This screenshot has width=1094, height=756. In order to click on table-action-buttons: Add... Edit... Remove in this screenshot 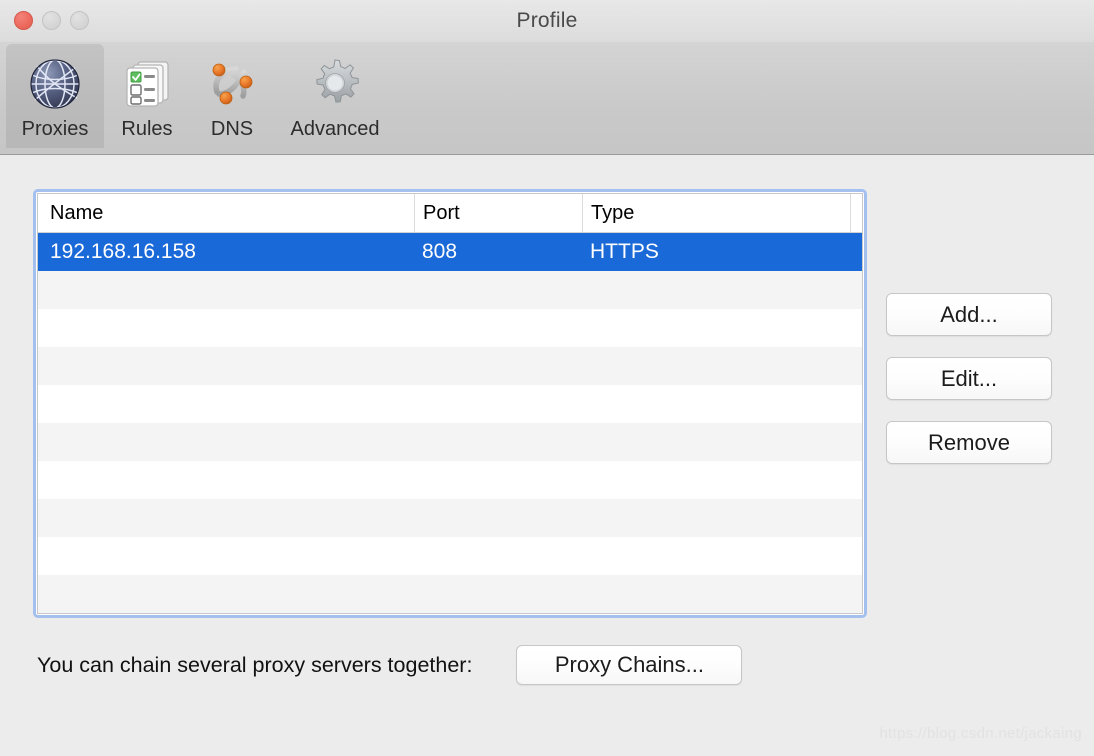, I will do `click(969, 378)`.